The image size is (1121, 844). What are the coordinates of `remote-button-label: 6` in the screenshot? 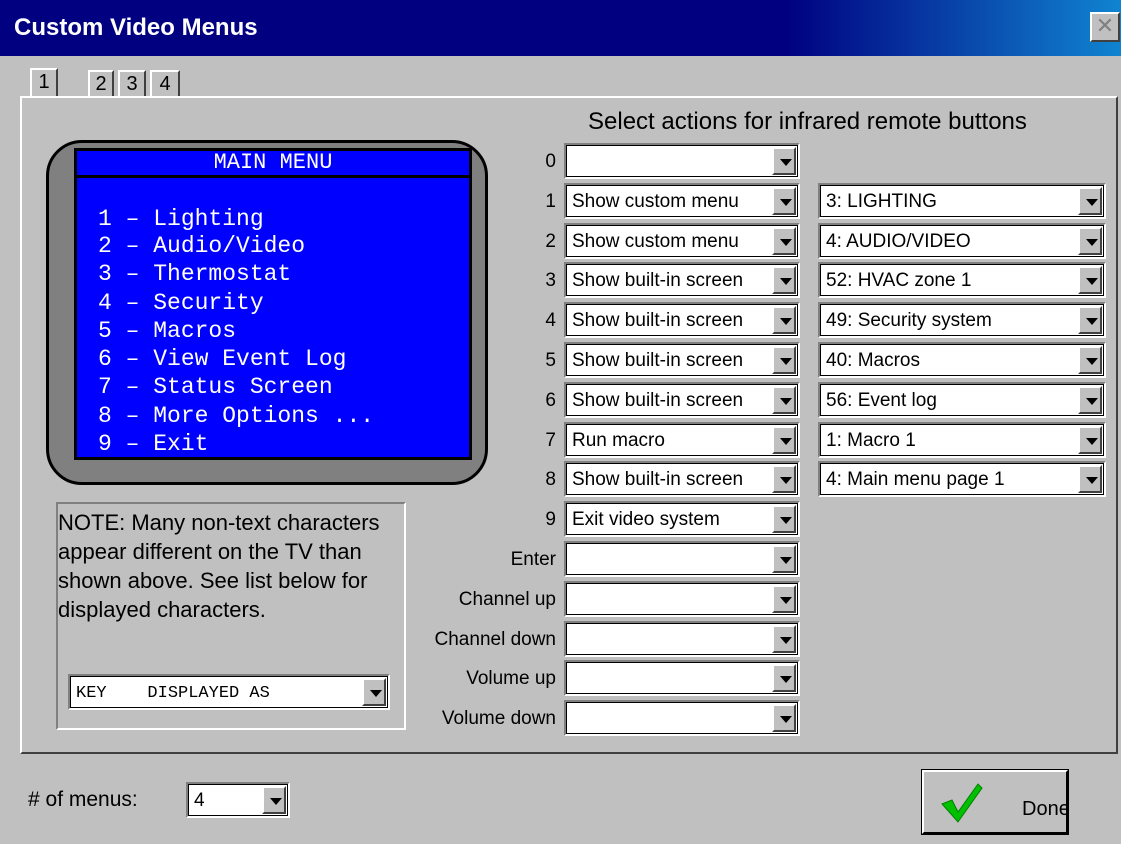 It's located at (550, 400).